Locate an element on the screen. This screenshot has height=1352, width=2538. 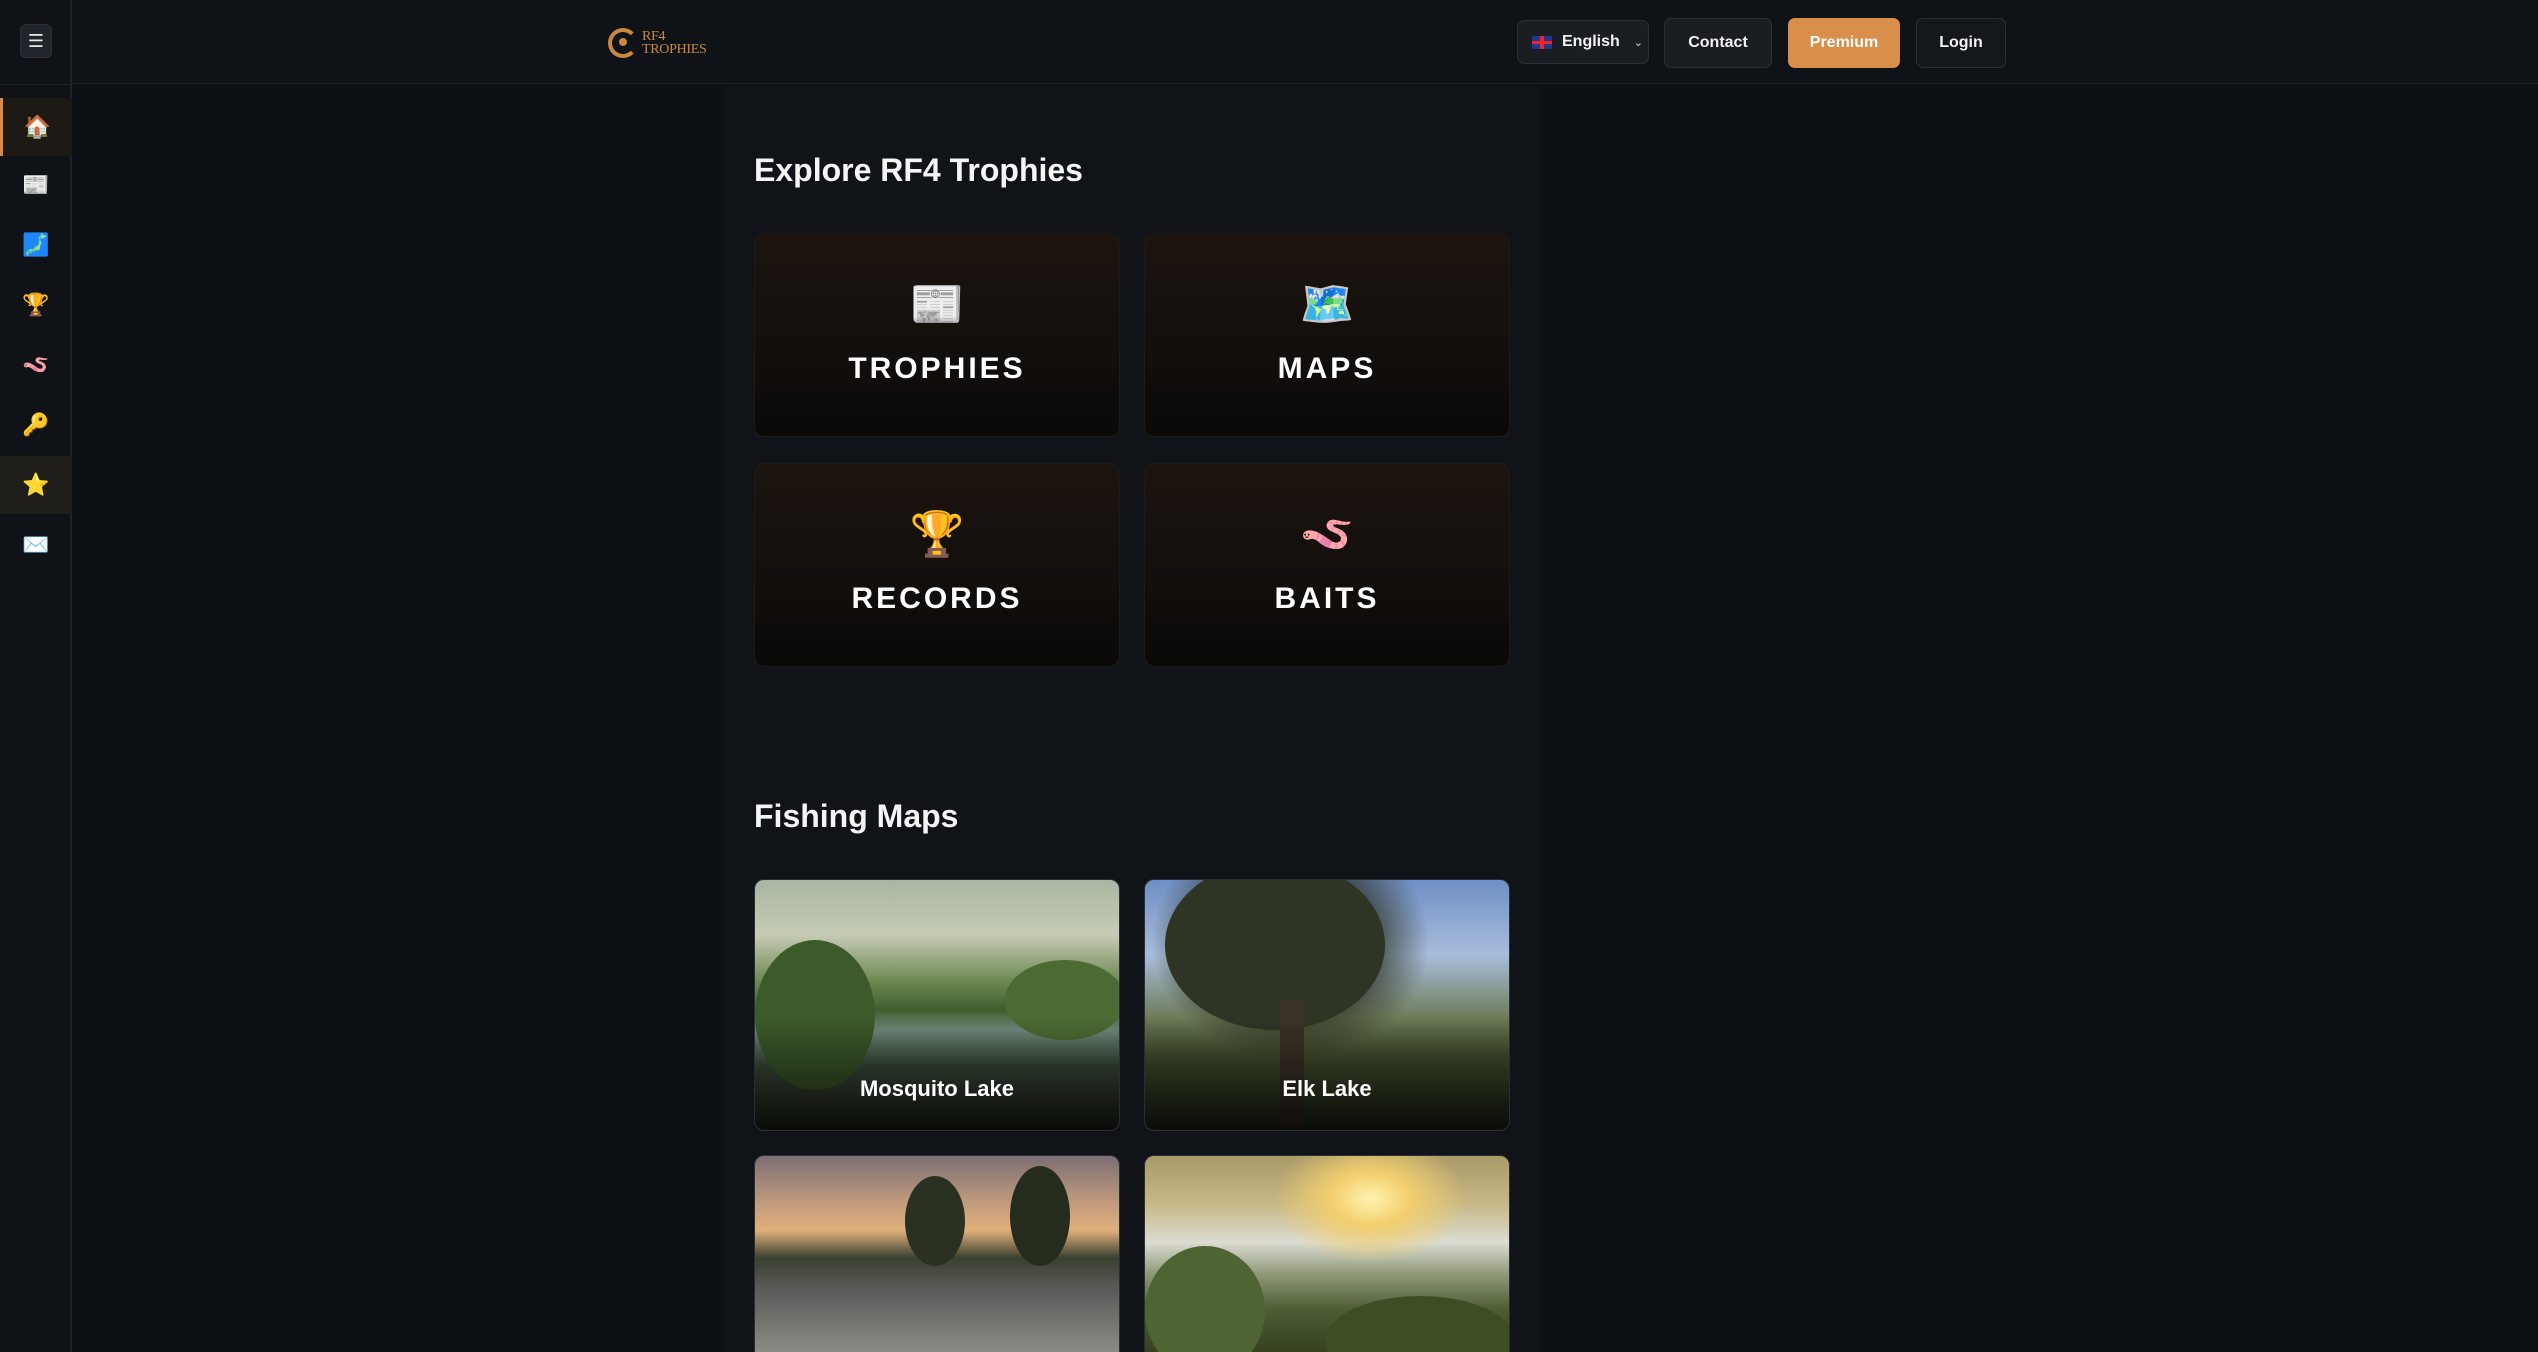
sidebar-item-contact: ✉️ is located at coordinates (36, 545).